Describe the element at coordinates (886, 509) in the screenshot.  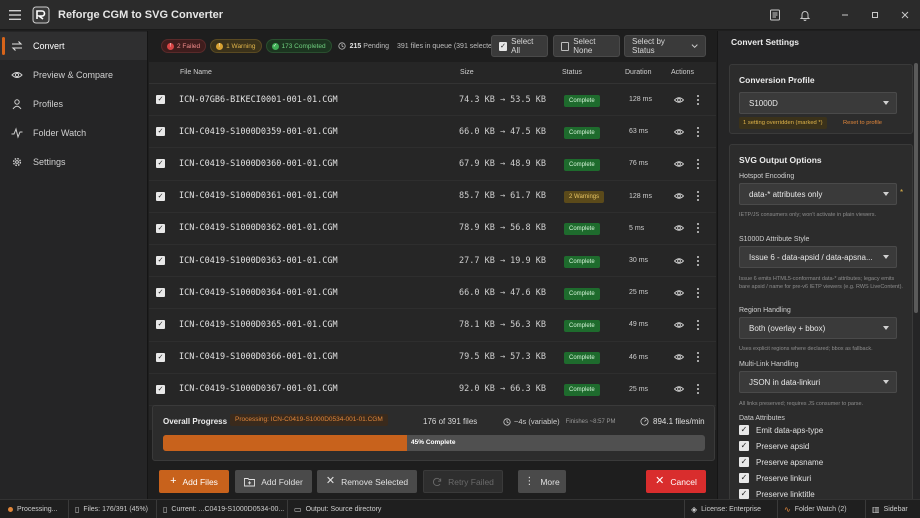
I see `status-sidebar-toggle: ▥ Sidebar` at that location.